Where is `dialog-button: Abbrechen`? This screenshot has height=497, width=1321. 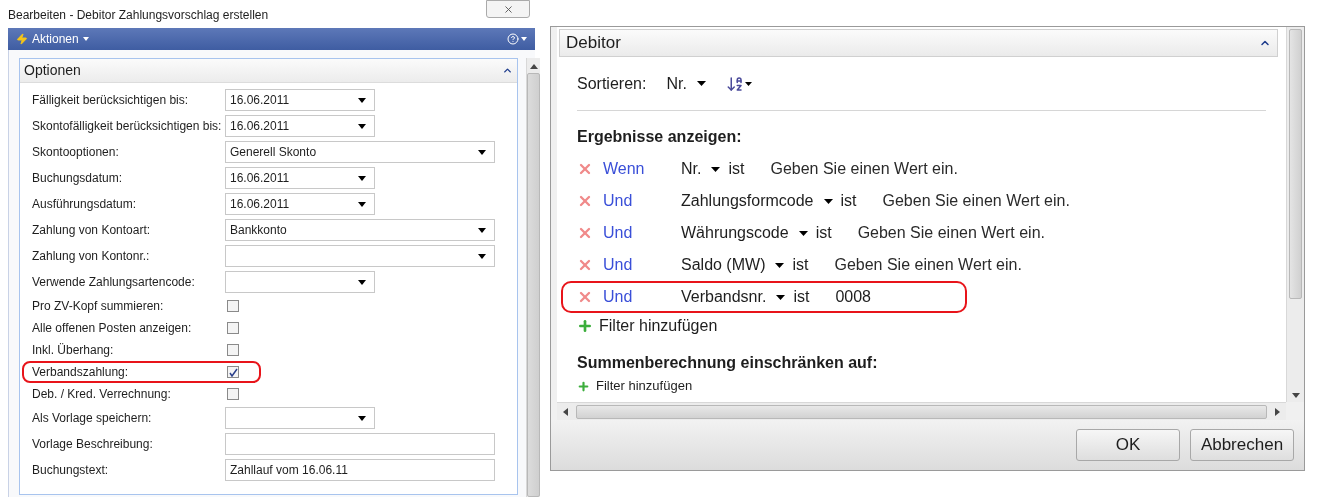 dialog-button: Abbrechen is located at coordinates (1242, 445).